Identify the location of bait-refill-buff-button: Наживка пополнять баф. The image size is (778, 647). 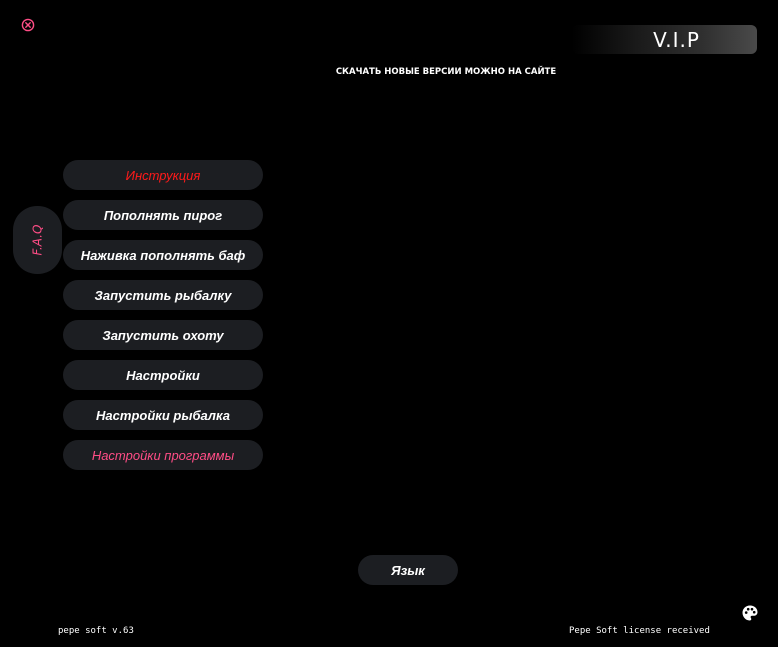
(163, 255).